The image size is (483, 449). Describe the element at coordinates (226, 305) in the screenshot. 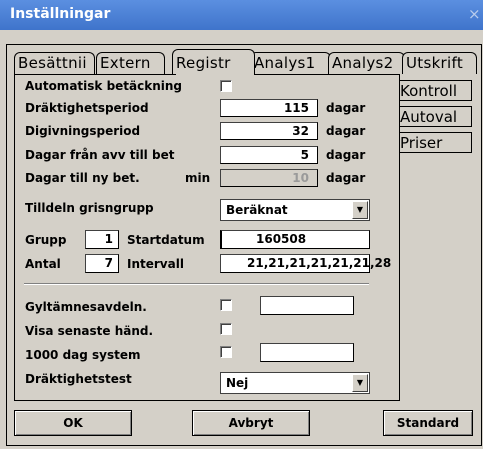

I see `yield-checkbox` at that location.